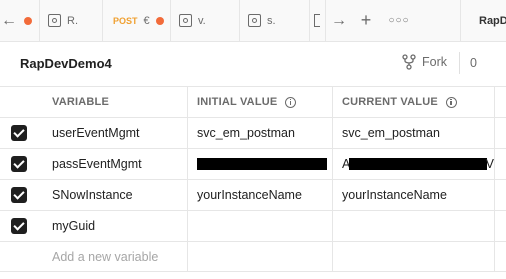 Image resolution: width=506 pixels, height=279 pixels. Describe the element at coordinates (492, 20) in the screenshot. I see `environment-label: RapD` at that location.